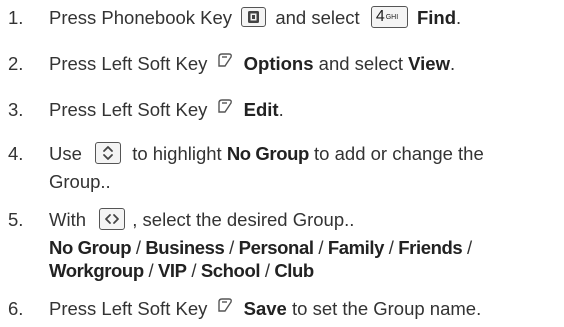 This screenshot has height=327, width=564. What do you see at coordinates (172, 270) in the screenshot?
I see `group-option-vip: VIP` at bounding box center [172, 270].